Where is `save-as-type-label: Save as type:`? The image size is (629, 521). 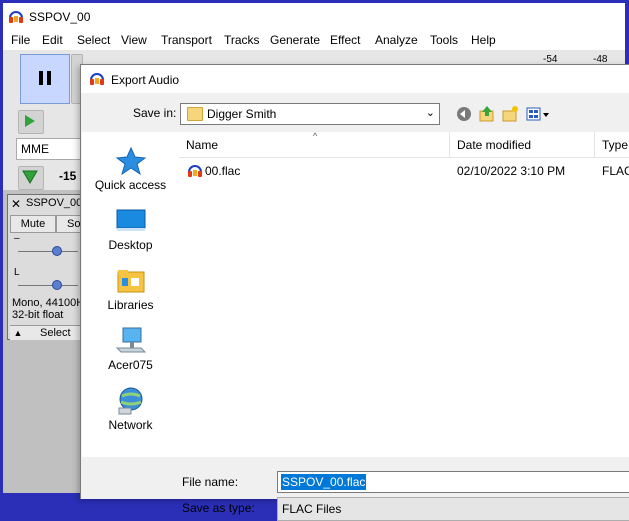
save-as-type-label: Save as type: is located at coordinates (218, 508).